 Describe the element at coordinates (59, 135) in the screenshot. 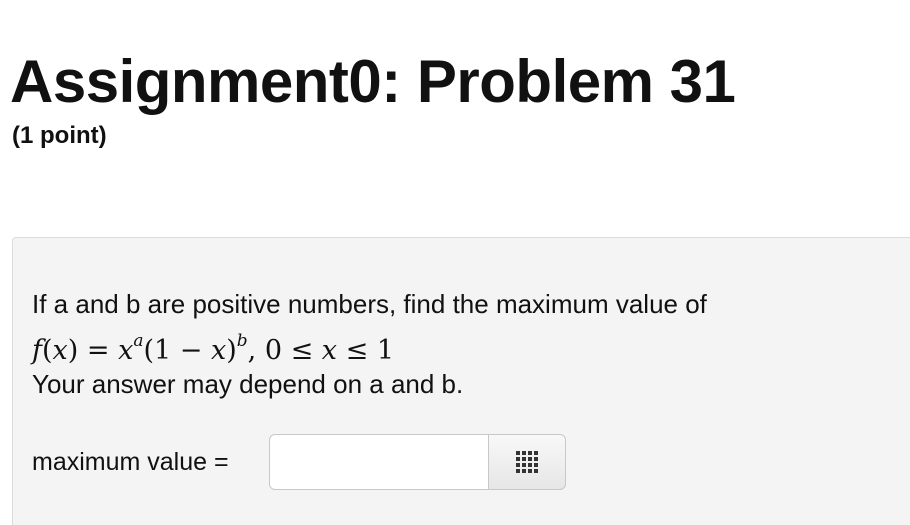

I see `points-label: (1 point)` at that location.